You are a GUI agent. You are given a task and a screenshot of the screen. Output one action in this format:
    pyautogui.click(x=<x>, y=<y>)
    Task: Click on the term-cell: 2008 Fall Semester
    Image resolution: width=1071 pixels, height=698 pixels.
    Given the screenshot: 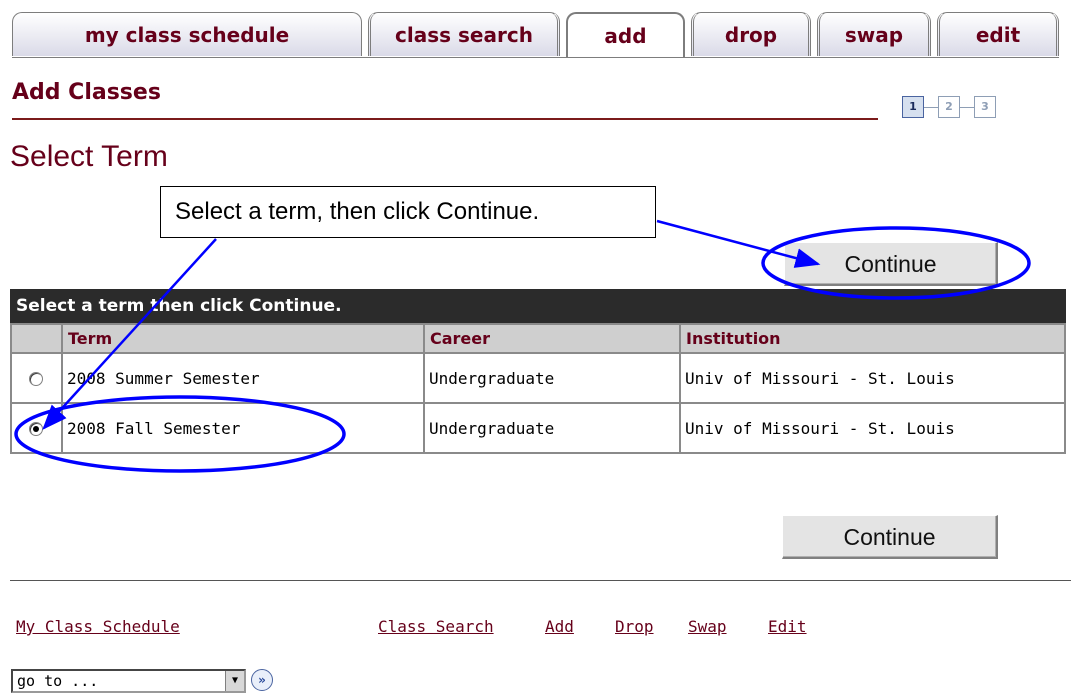 What is the action you would take?
    pyautogui.click(x=243, y=428)
    